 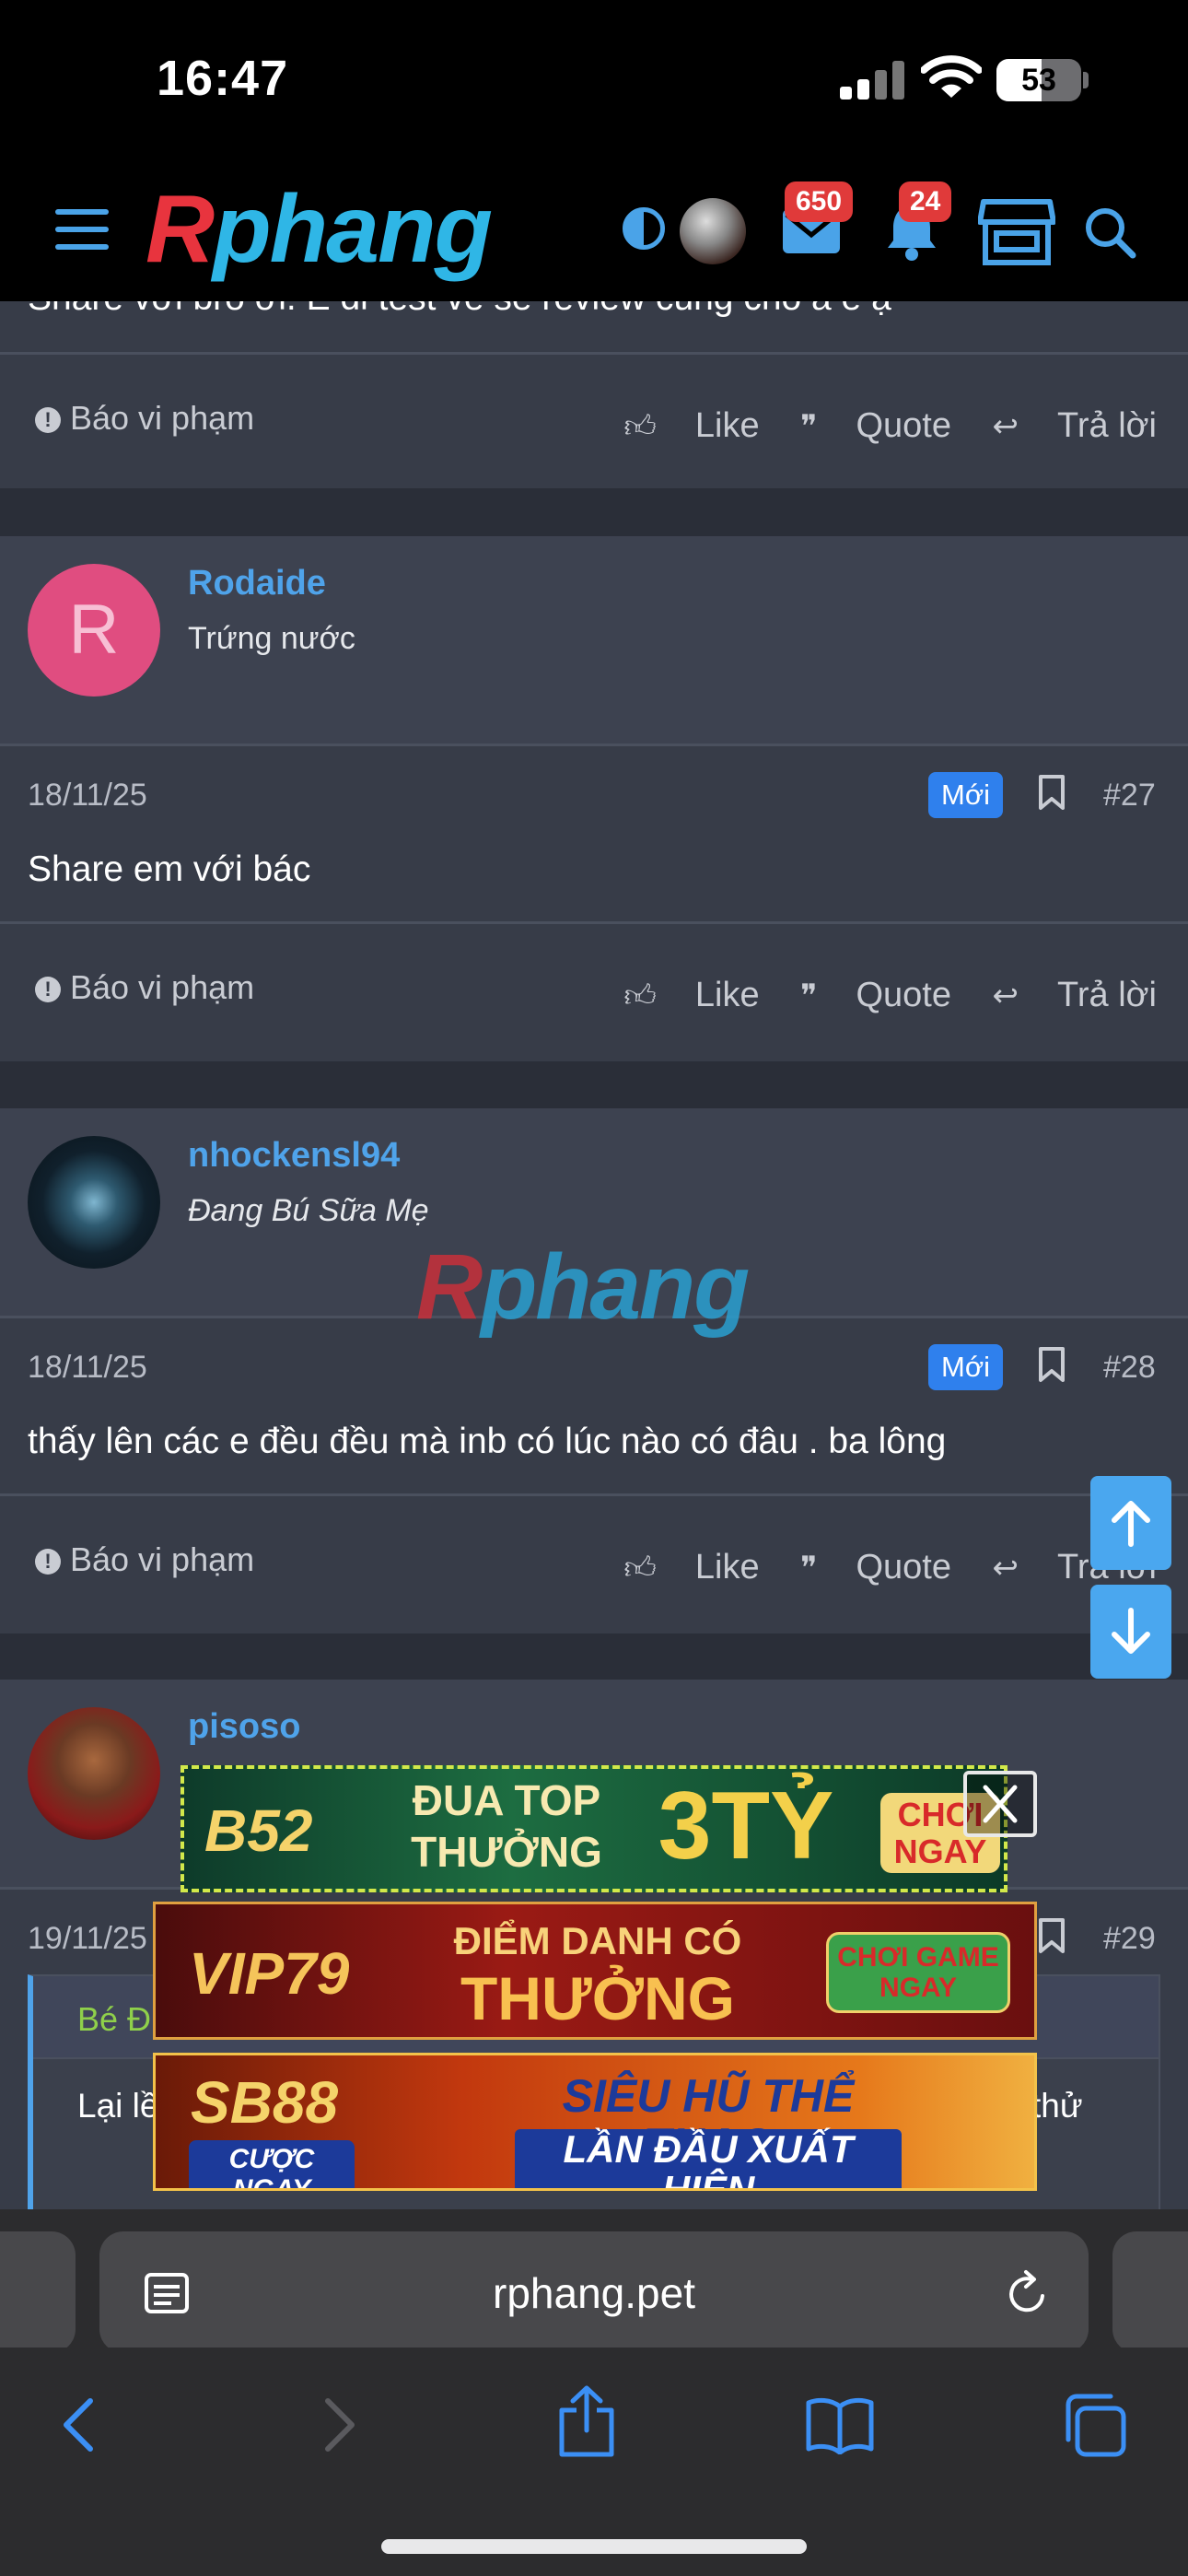 I want to click on username: Rodaide, so click(x=257, y=583).